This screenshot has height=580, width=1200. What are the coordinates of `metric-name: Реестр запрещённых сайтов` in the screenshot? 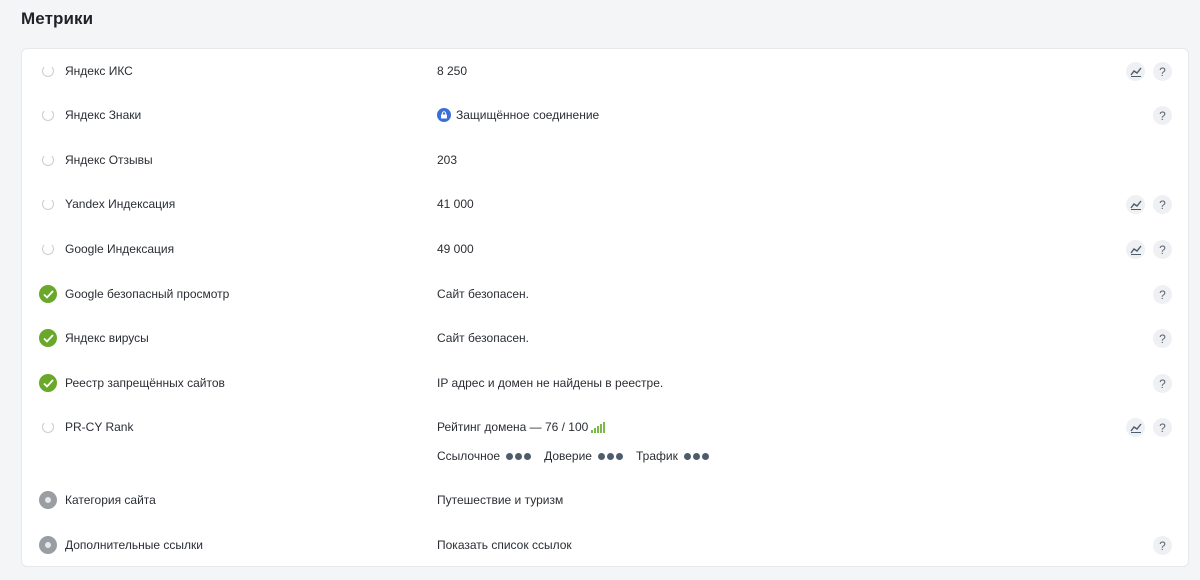 It's located at (145, 383).